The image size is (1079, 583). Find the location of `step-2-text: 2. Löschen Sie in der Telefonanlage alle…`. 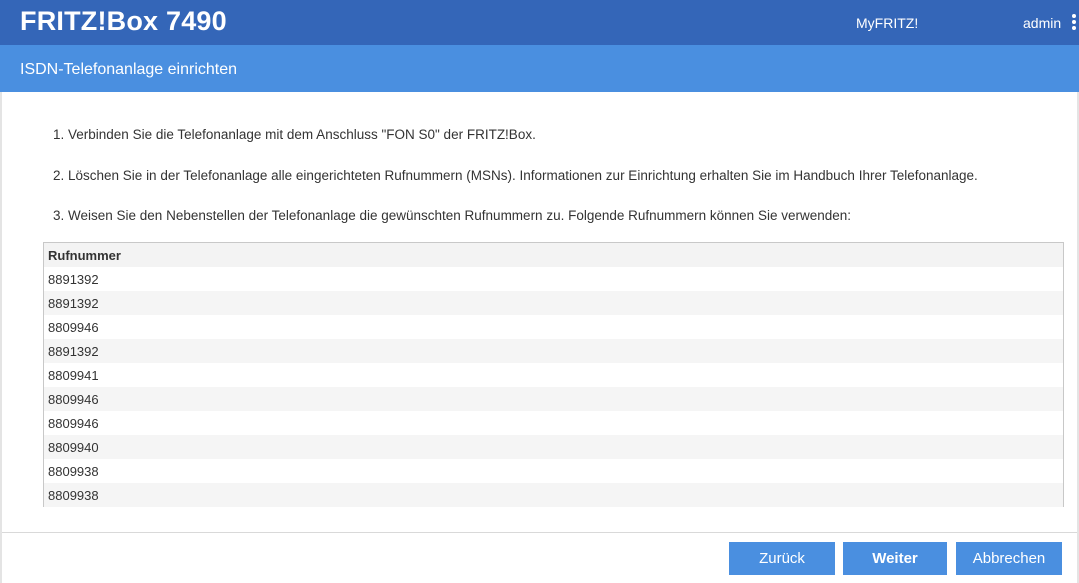

step-2-text: 2. Löschen Sie in der Telefonanlage alle… is located at coordinates (515, 175).